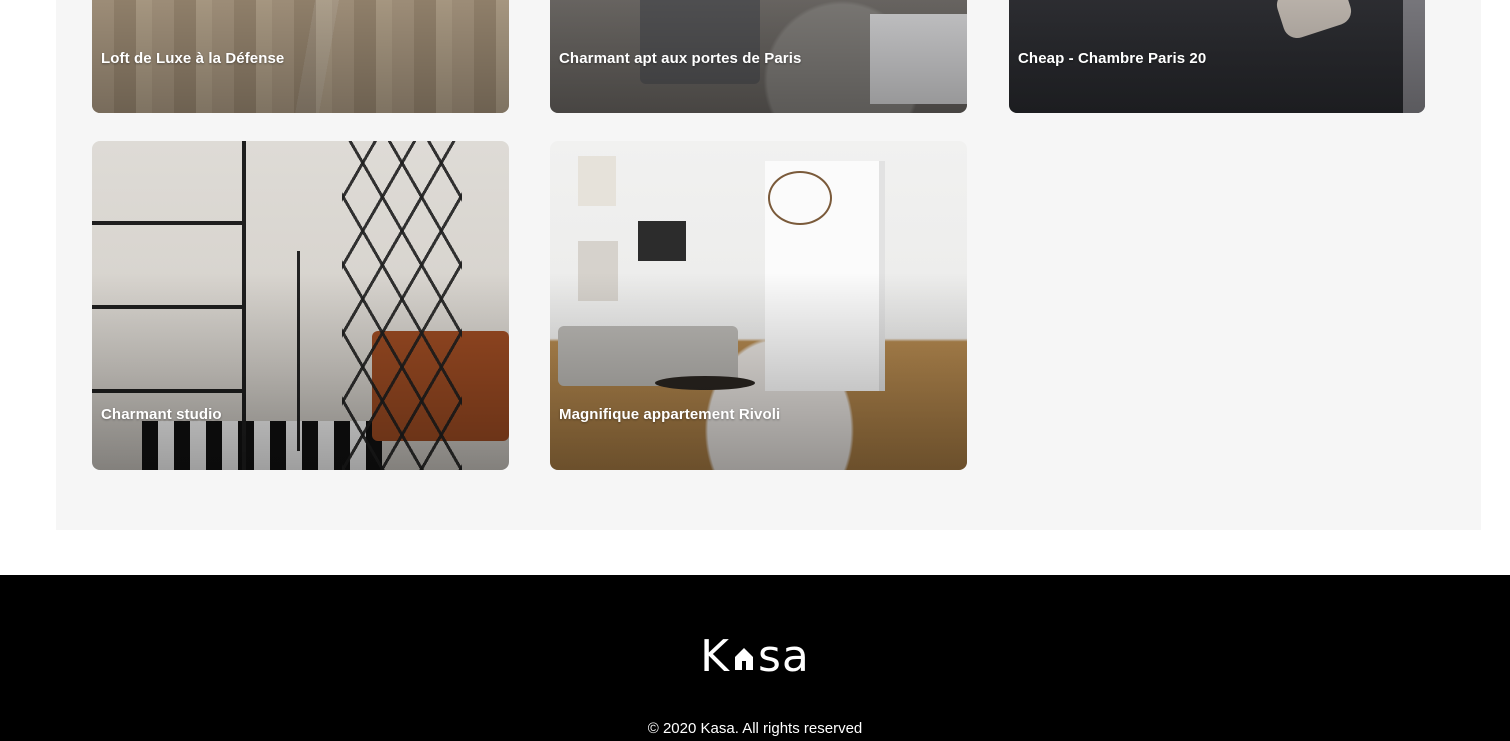 The height and width of the screenshot is (741, 1510). What do you see at coordinates (300, 56) in the screenshot?
I see `listing-card: Loft de Luxe à la Défense` at bounding box center [300, 56].